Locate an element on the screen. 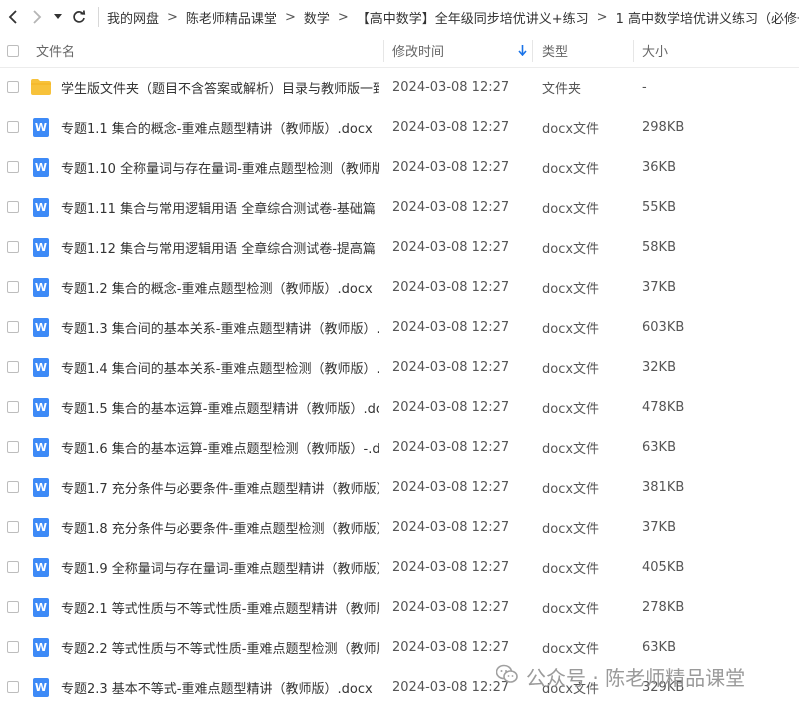  chevron-left-icon is located at coordinates (12, 17).